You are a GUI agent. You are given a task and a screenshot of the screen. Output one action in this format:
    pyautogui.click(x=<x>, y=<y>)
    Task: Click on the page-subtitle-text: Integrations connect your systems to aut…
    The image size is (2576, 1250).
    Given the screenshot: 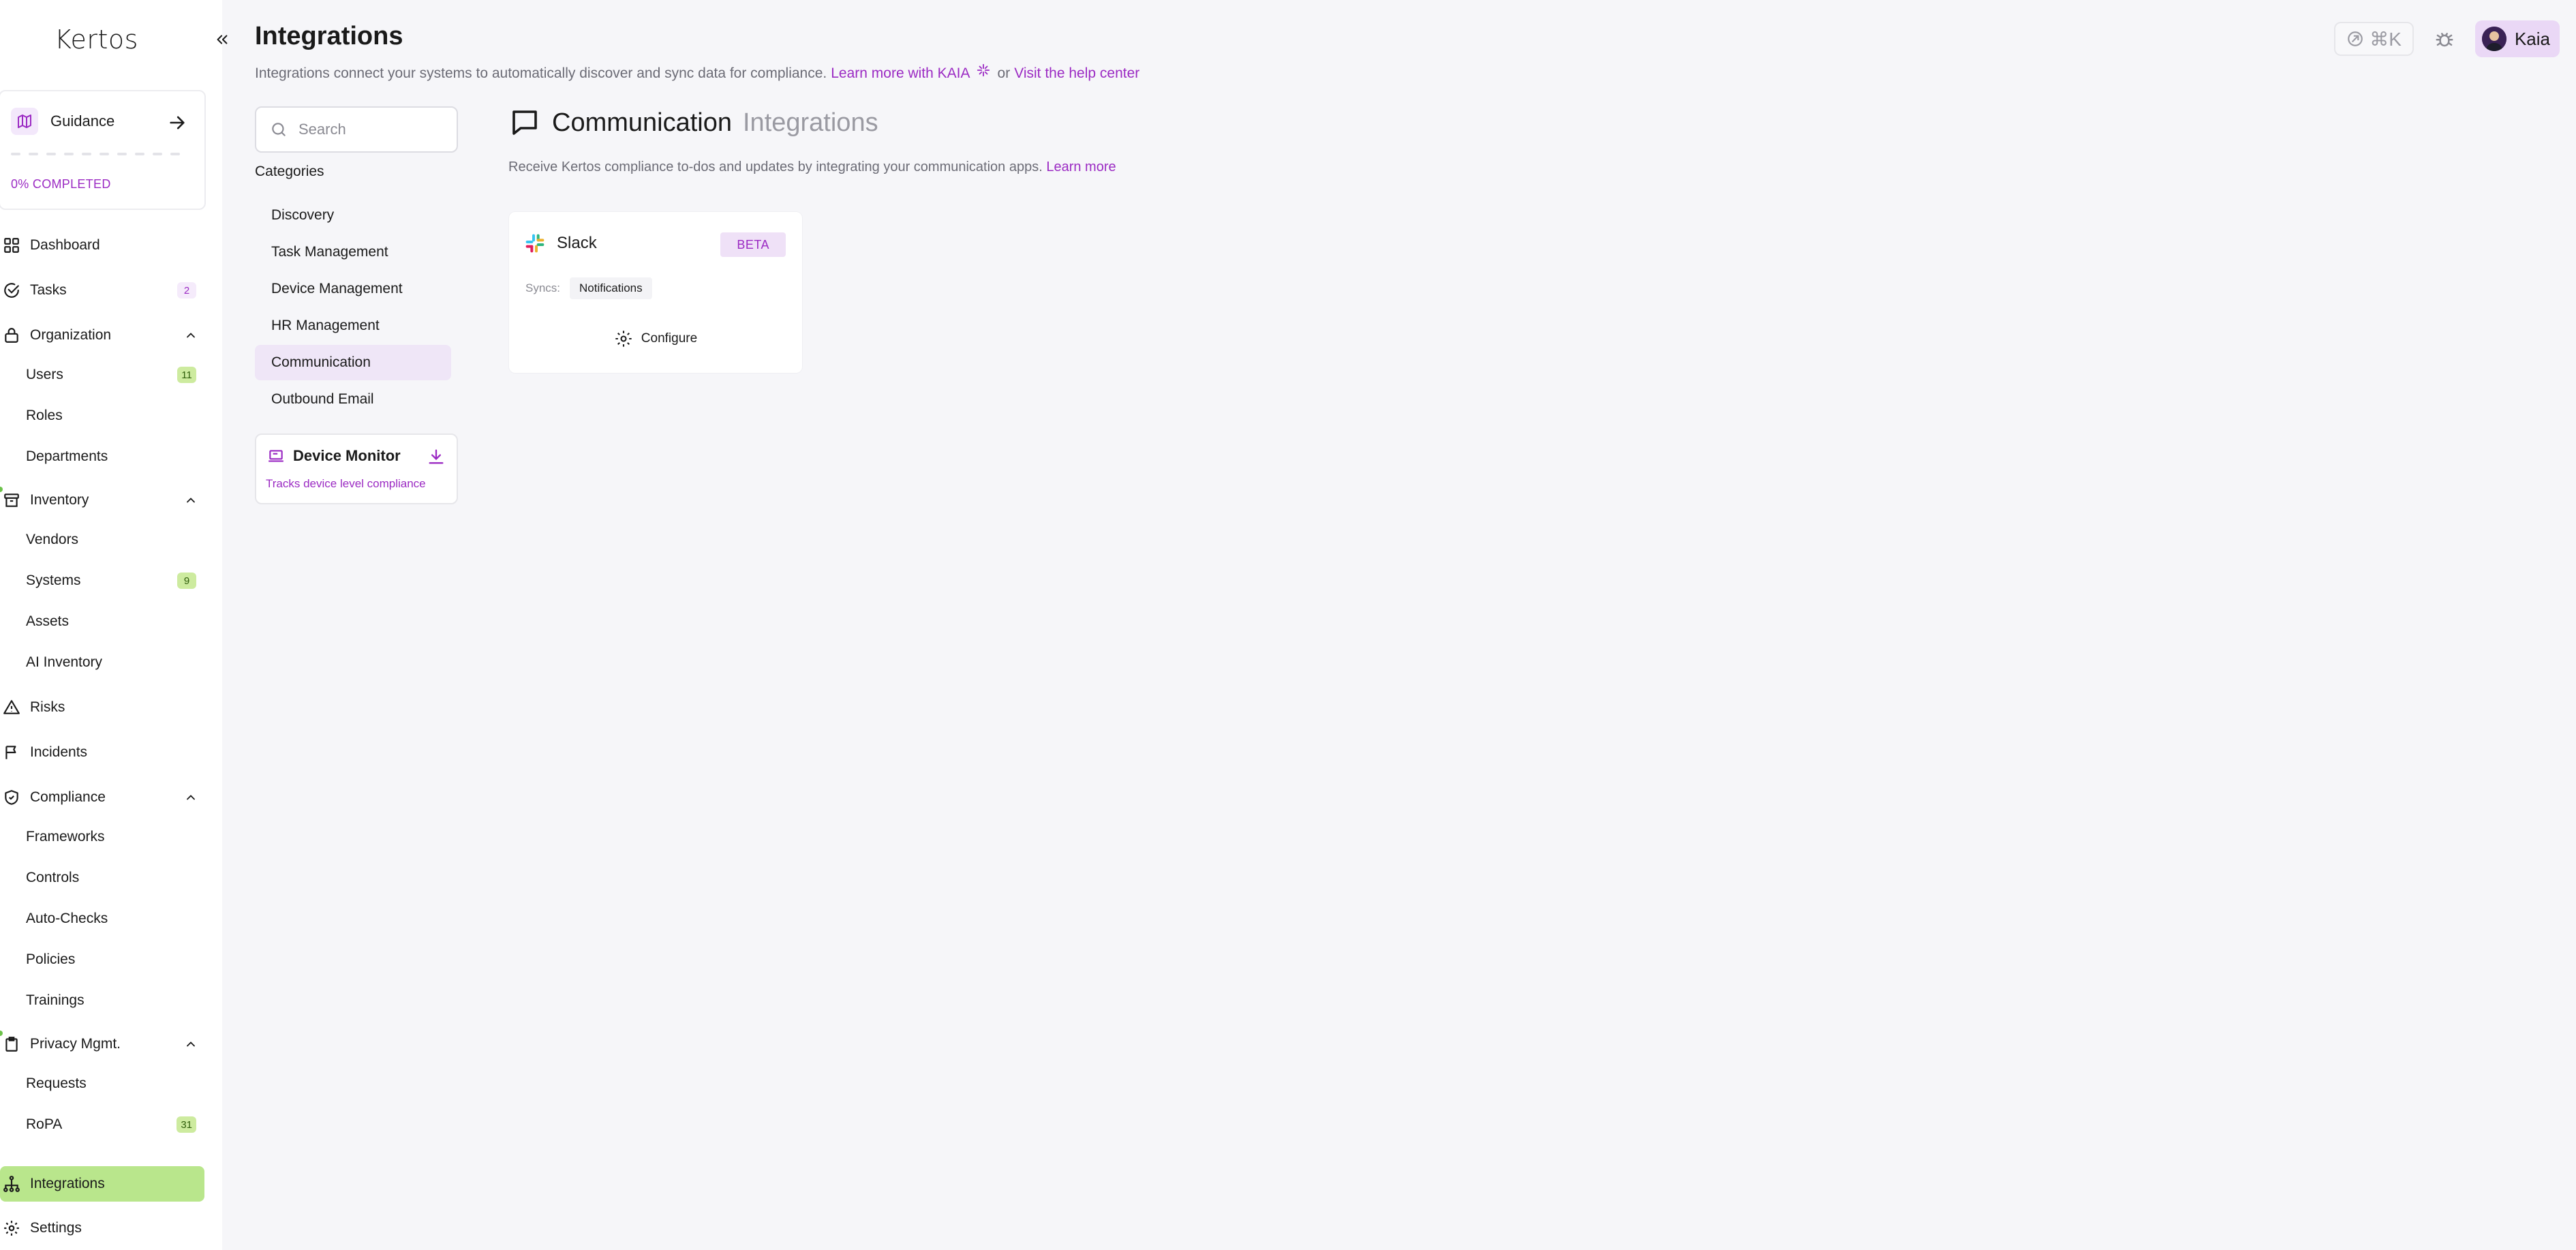 What is the action you would take?
    pyautogui.click(x=541, y=73)
    